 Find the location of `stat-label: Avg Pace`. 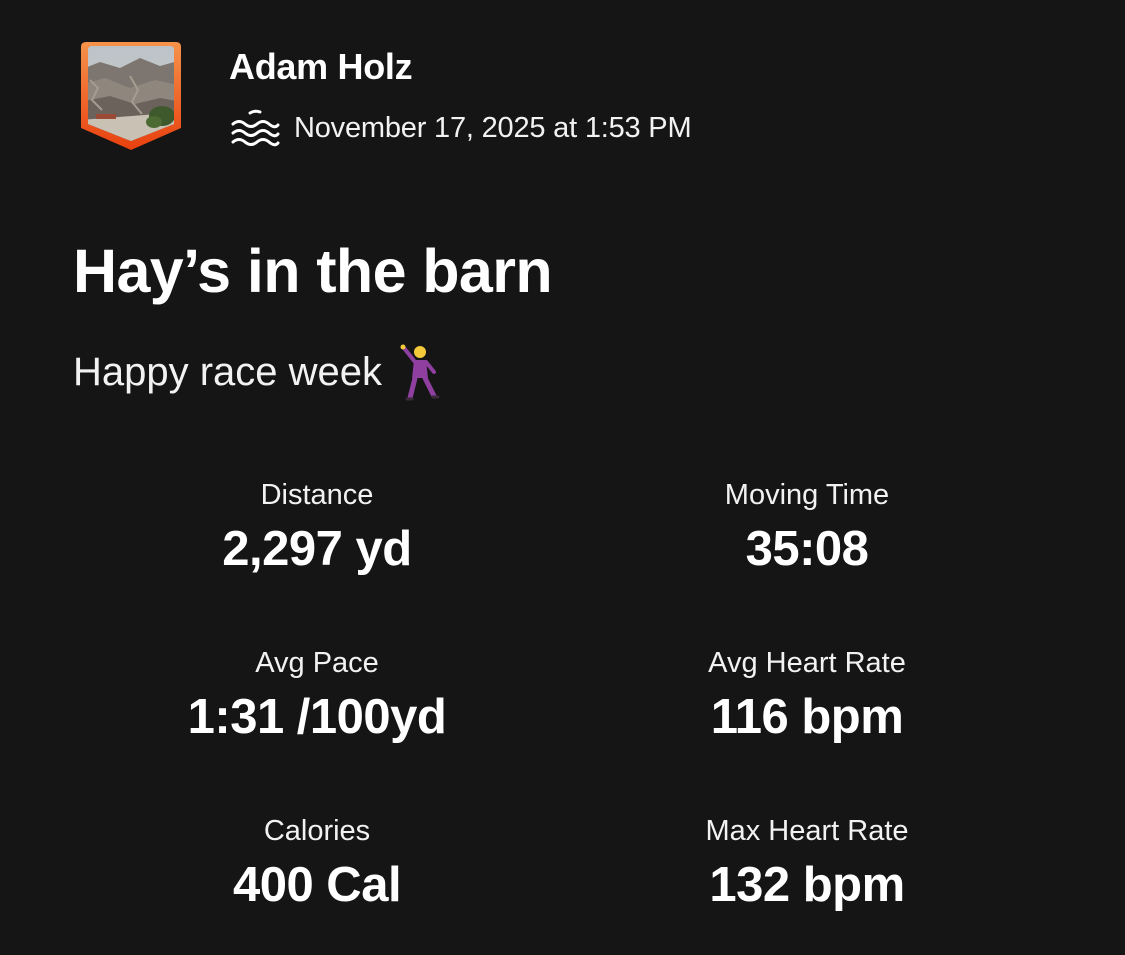

stat-label: Avg Pace is located at coordinates (317, 663).